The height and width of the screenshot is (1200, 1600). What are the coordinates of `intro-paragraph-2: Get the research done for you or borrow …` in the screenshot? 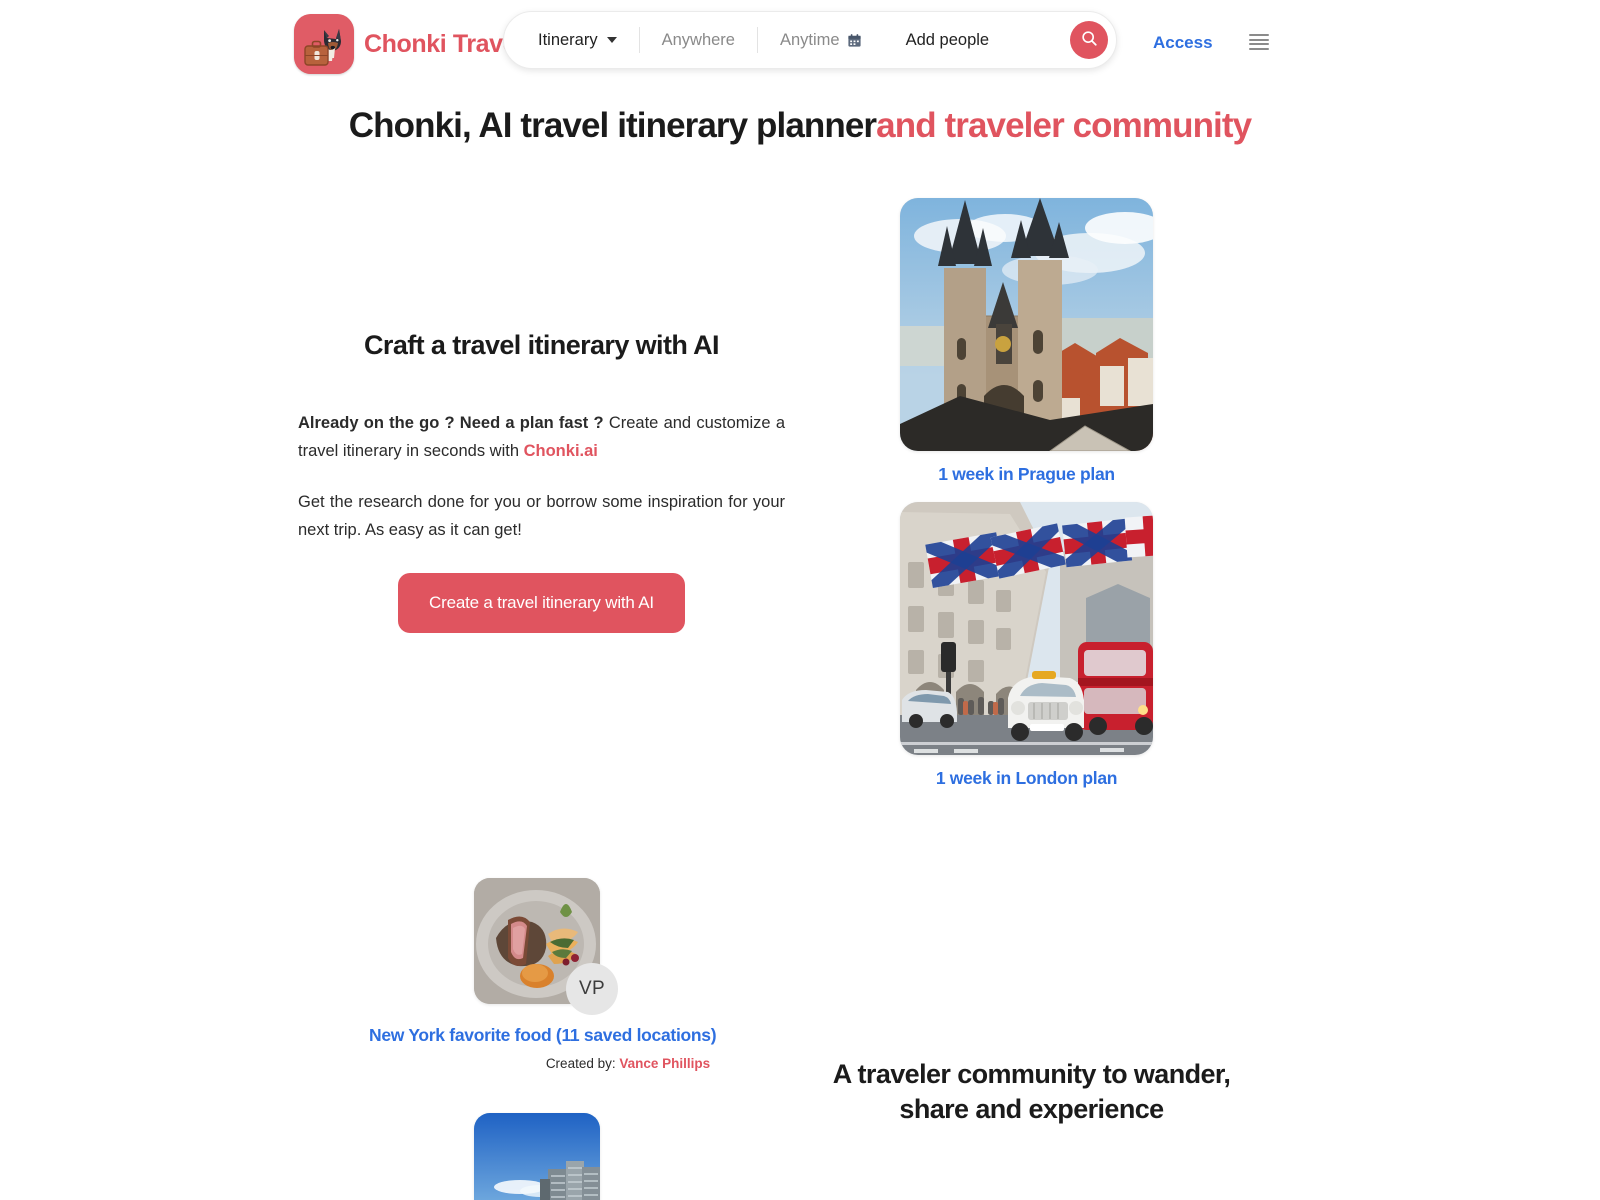 It's located at (541, 516).